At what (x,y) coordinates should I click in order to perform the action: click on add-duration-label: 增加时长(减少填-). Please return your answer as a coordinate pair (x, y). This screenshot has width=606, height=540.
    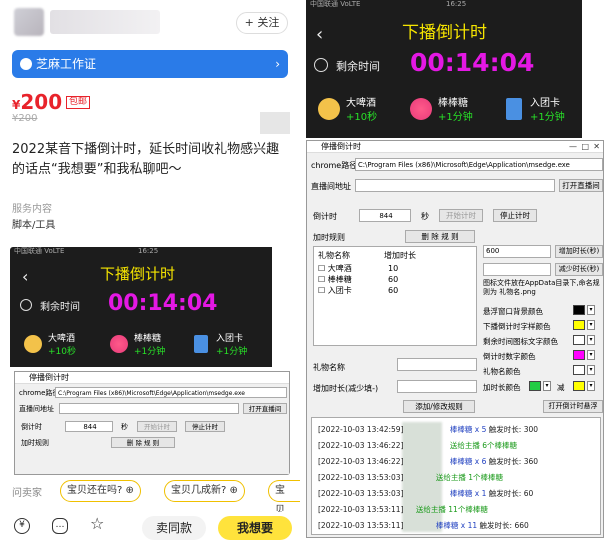
    Looking at the image, I should click on (346, 388).